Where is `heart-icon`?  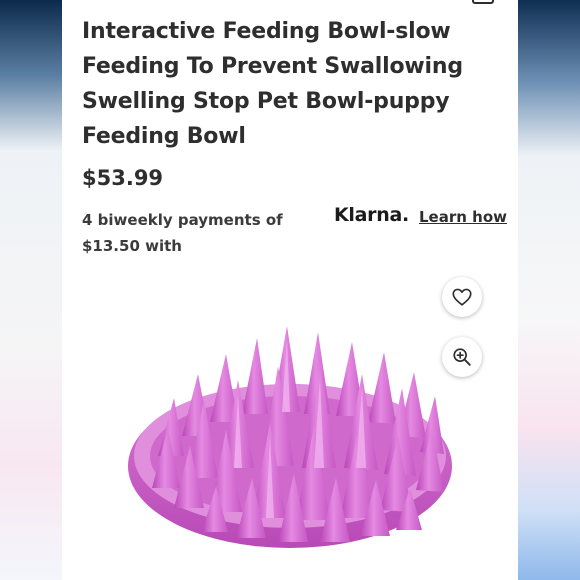
heart-icon is located at coordinates (462, 297).